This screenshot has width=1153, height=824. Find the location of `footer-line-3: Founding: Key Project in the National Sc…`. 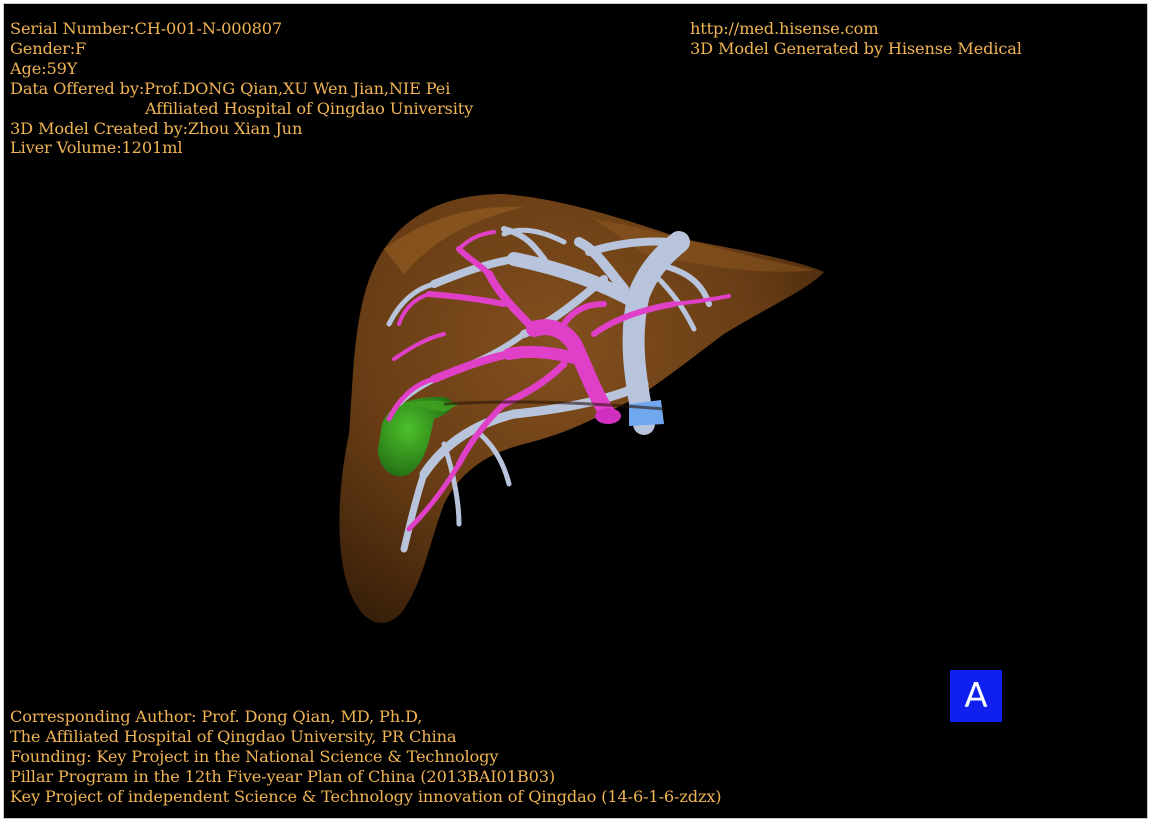

footer-line-3: Founding: Key Project in the National Sc… is located at coordinates (254, 756).